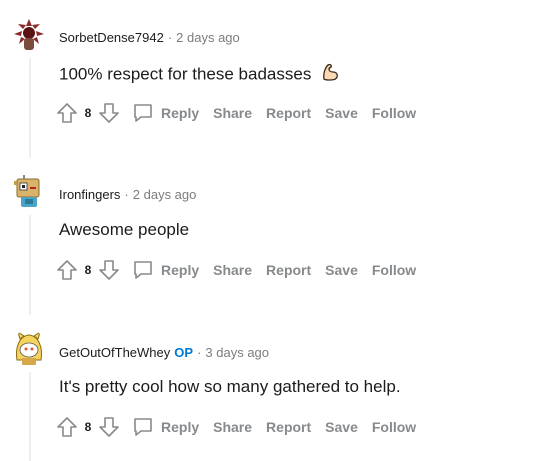 The height and width of the screenshot is (461, 546). I want to click on upvote-icon, so click(67, 427).